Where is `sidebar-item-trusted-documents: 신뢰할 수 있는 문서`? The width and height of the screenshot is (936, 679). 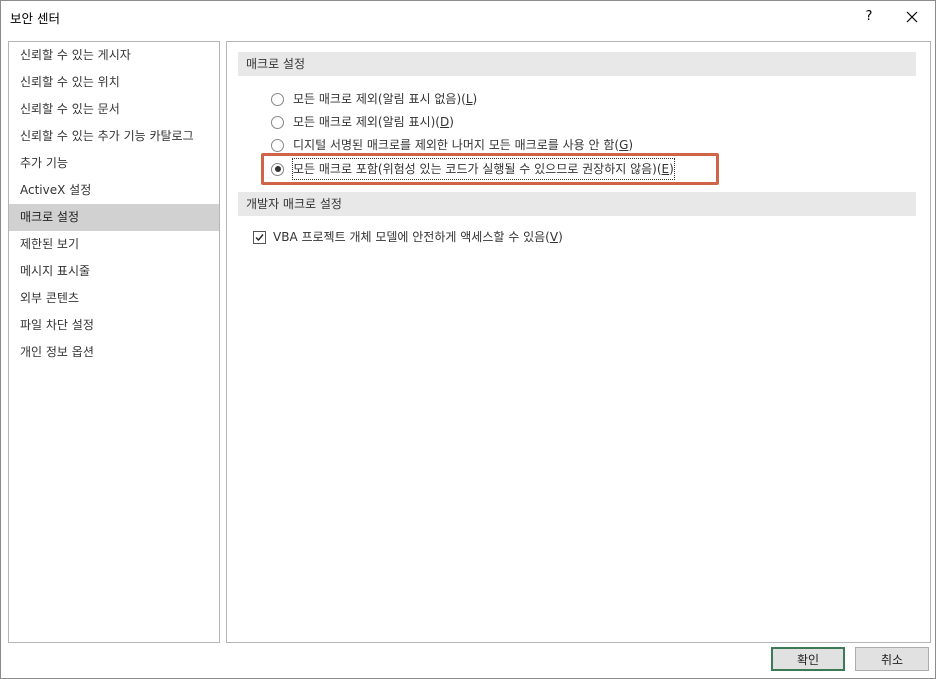 sidebar-item-trusted-documents: 신뢰할 수 있는 문서 is located at coordinates (114, 109).